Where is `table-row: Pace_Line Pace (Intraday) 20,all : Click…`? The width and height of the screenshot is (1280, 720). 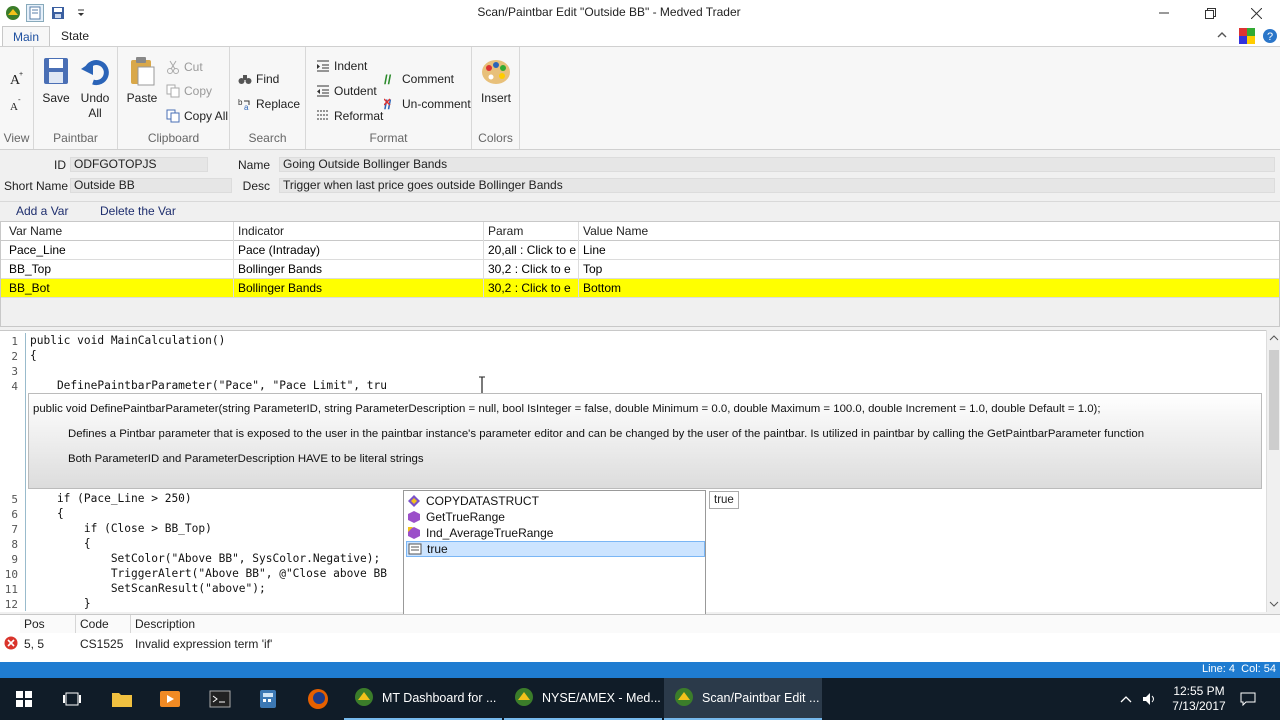
table-row: Pace_Line Pace (Intraday) 20,all : Click… is located at coordinates (640, 250).